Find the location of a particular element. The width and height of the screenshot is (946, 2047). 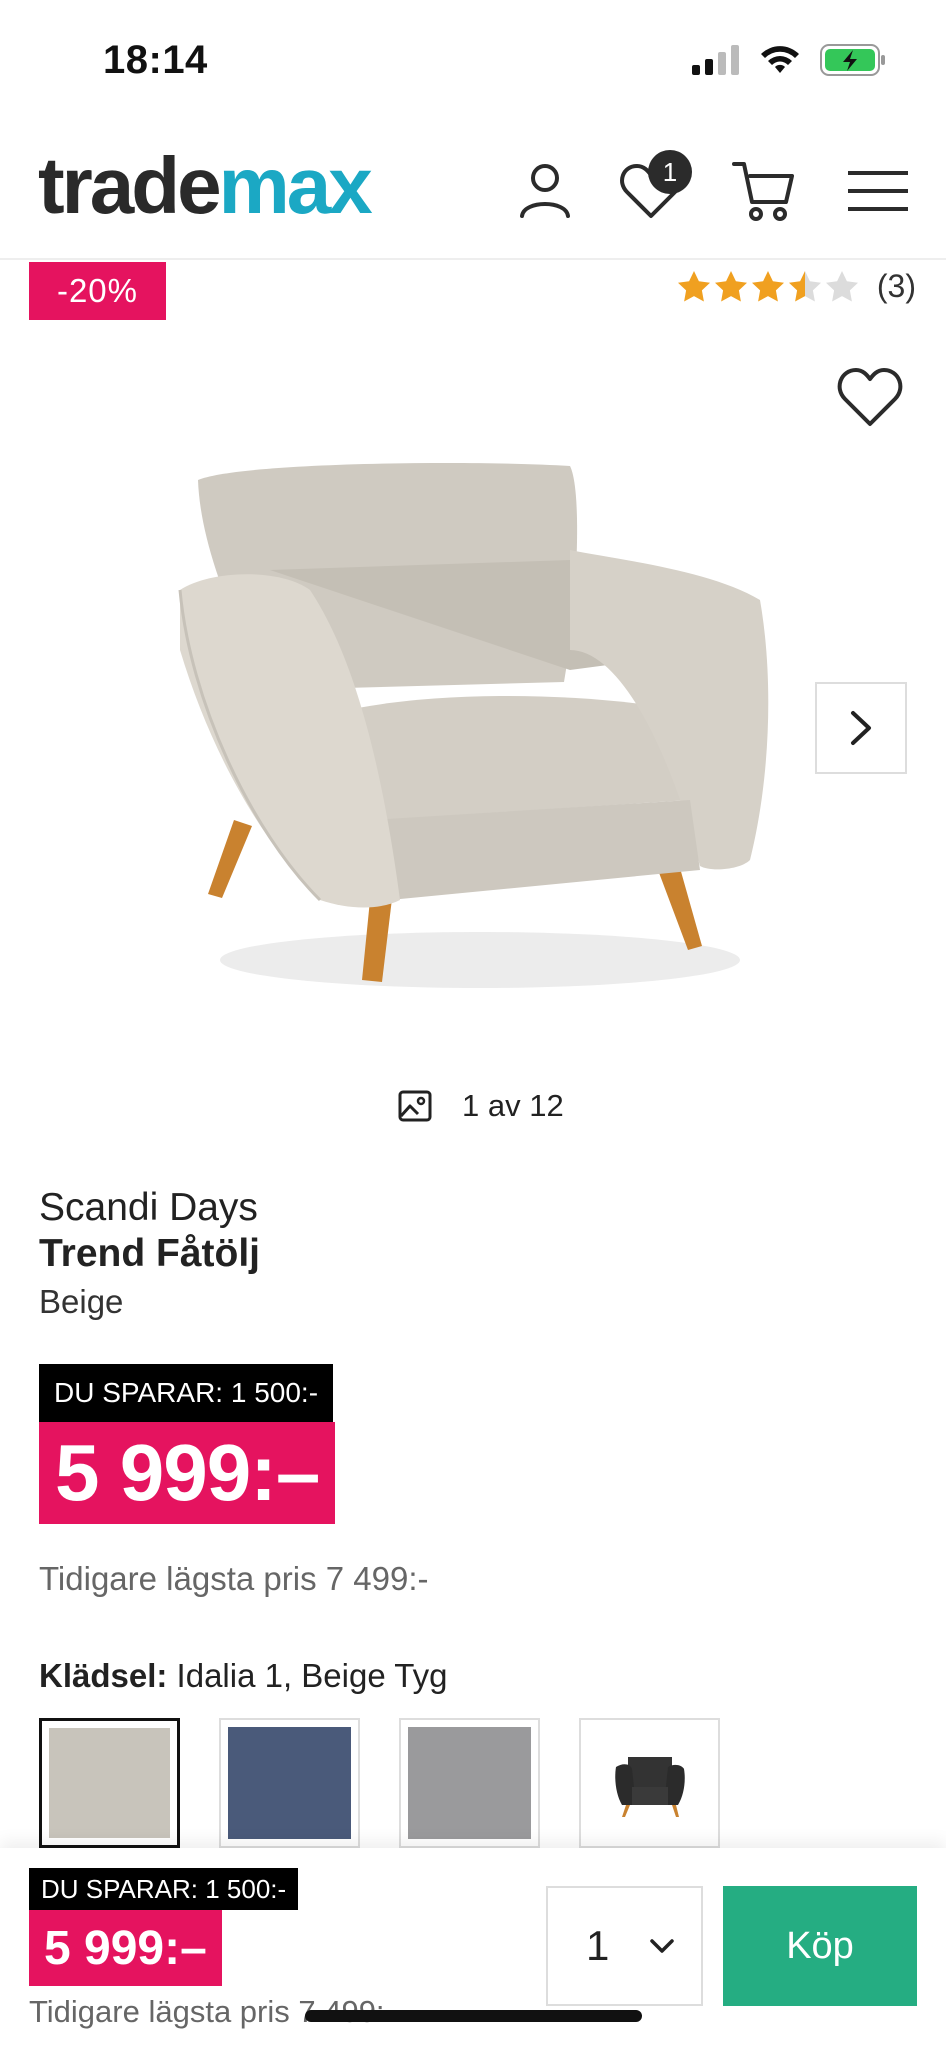

swatch-beige-fabric is located at coordinates (109, 1783).